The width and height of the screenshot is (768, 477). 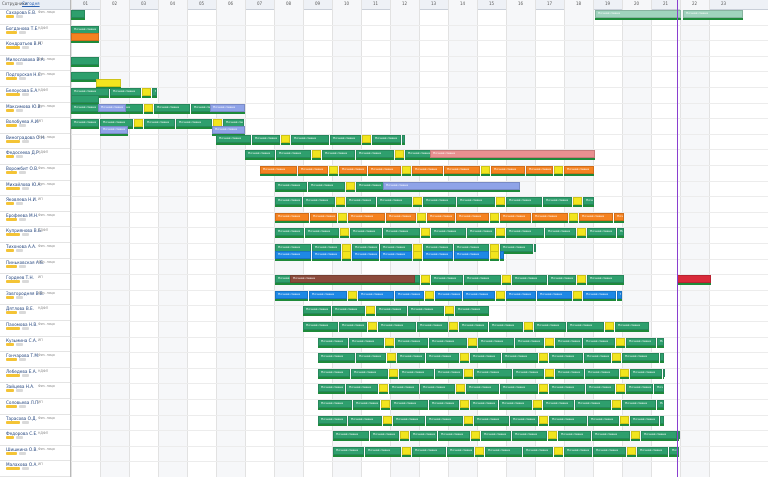 What do you see at coordinates (35, 142) in the screenshot?
I see `resource-row: Виноградова О.Н. Физ. лицо` at bounding box center [35, 142].